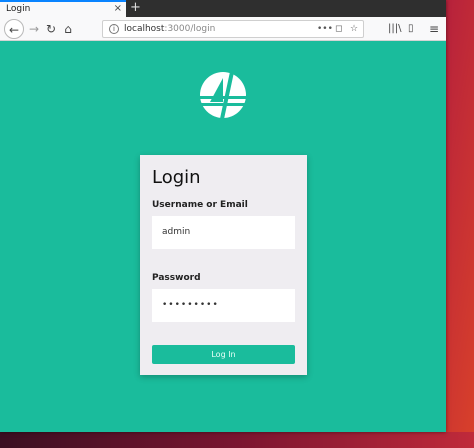 Image resolution: width=474 pixels, height=448 pixels. What do you see at coordinates (223, 232) in the screenshot?
I see `username-input: admin` at bounding box center [223, 232].